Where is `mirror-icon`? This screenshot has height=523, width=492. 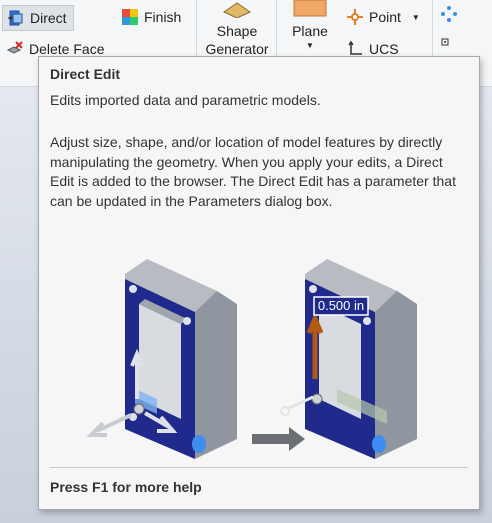
mirror-icon is located at coordinates (449, 45).